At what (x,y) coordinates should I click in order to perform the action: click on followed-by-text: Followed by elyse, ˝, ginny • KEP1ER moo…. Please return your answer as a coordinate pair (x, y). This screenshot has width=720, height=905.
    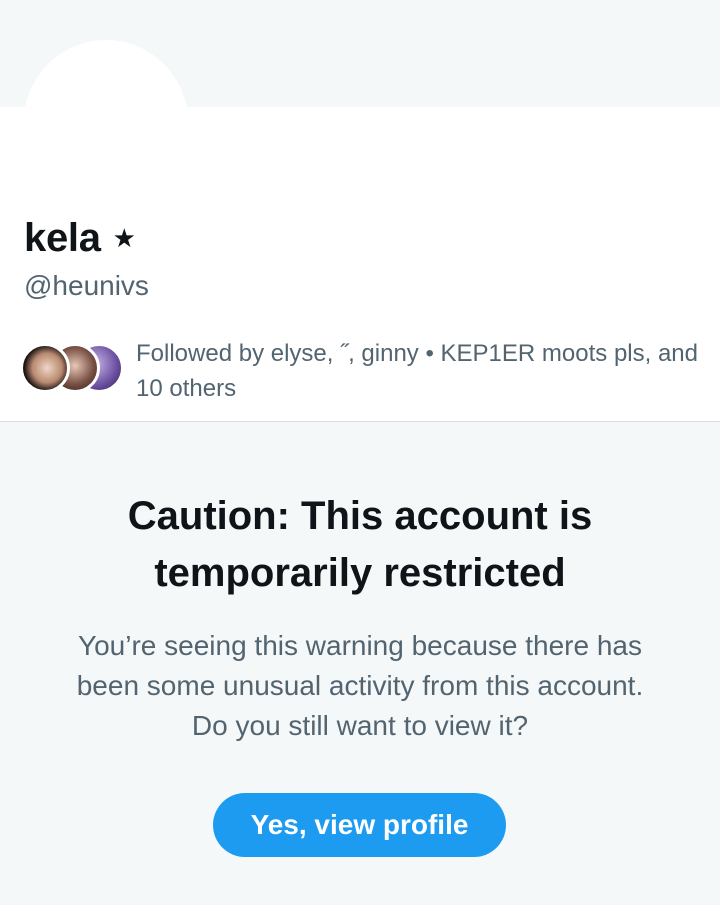
    Looking at the image, I should click on (418, 371).